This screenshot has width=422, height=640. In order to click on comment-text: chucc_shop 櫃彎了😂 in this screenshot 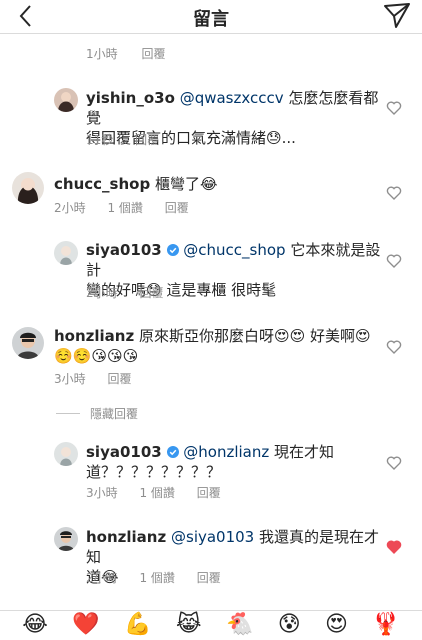, I will do `click(136, 184)`.